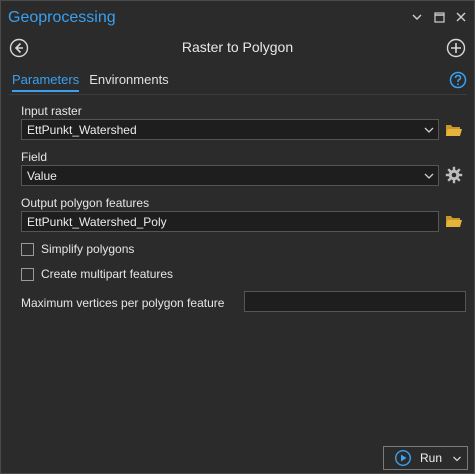 Image resolution: width=475 pixels, height=474 pixels. What do you see at coordinates (461, 17) in the screenshot?
I see `close-icon` at bounding box center [461, 17].